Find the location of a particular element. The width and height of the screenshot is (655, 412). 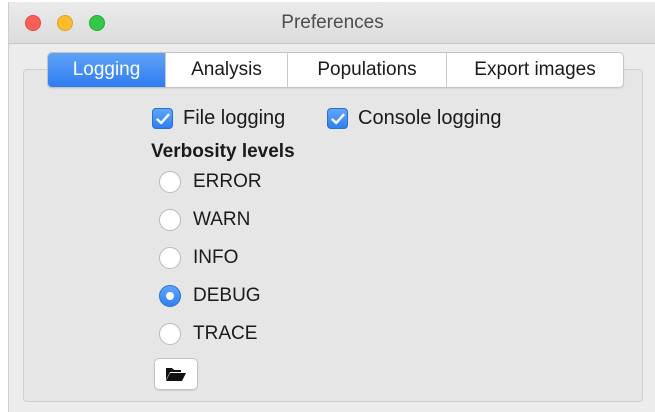

console-logging-checkbox is located at coordinates (337, 118).